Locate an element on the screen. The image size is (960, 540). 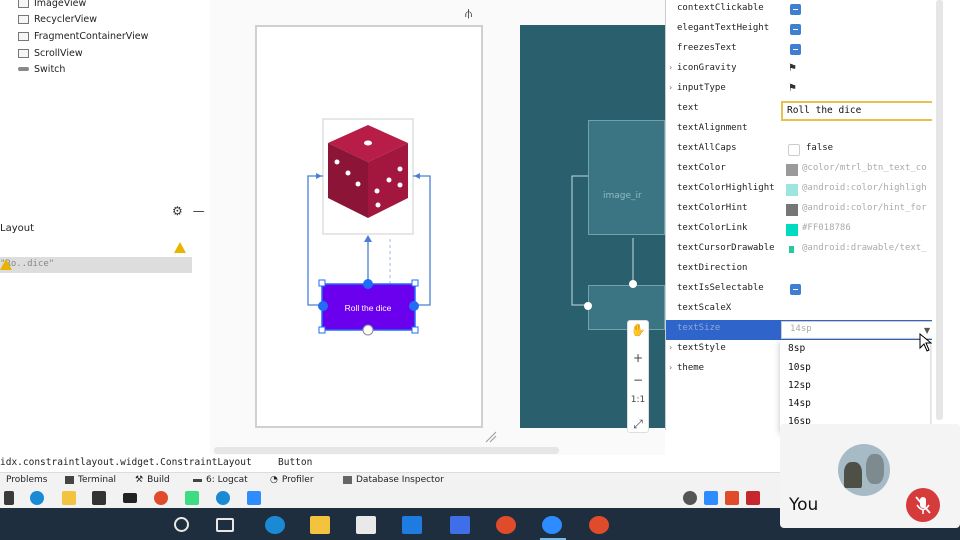
attr-name: textScaleX is located at coordinates (704, 308).